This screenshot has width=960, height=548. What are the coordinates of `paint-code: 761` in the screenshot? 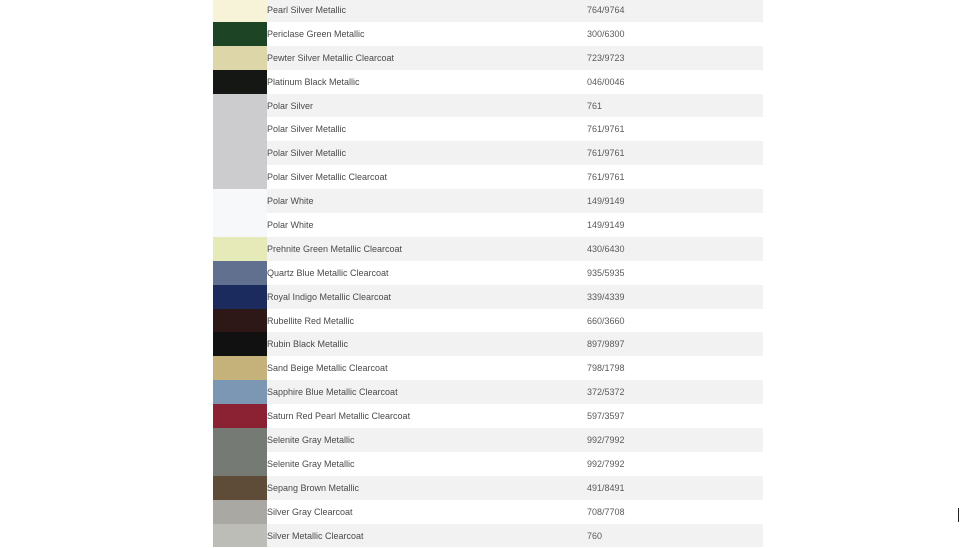 It's located at (595, 105).